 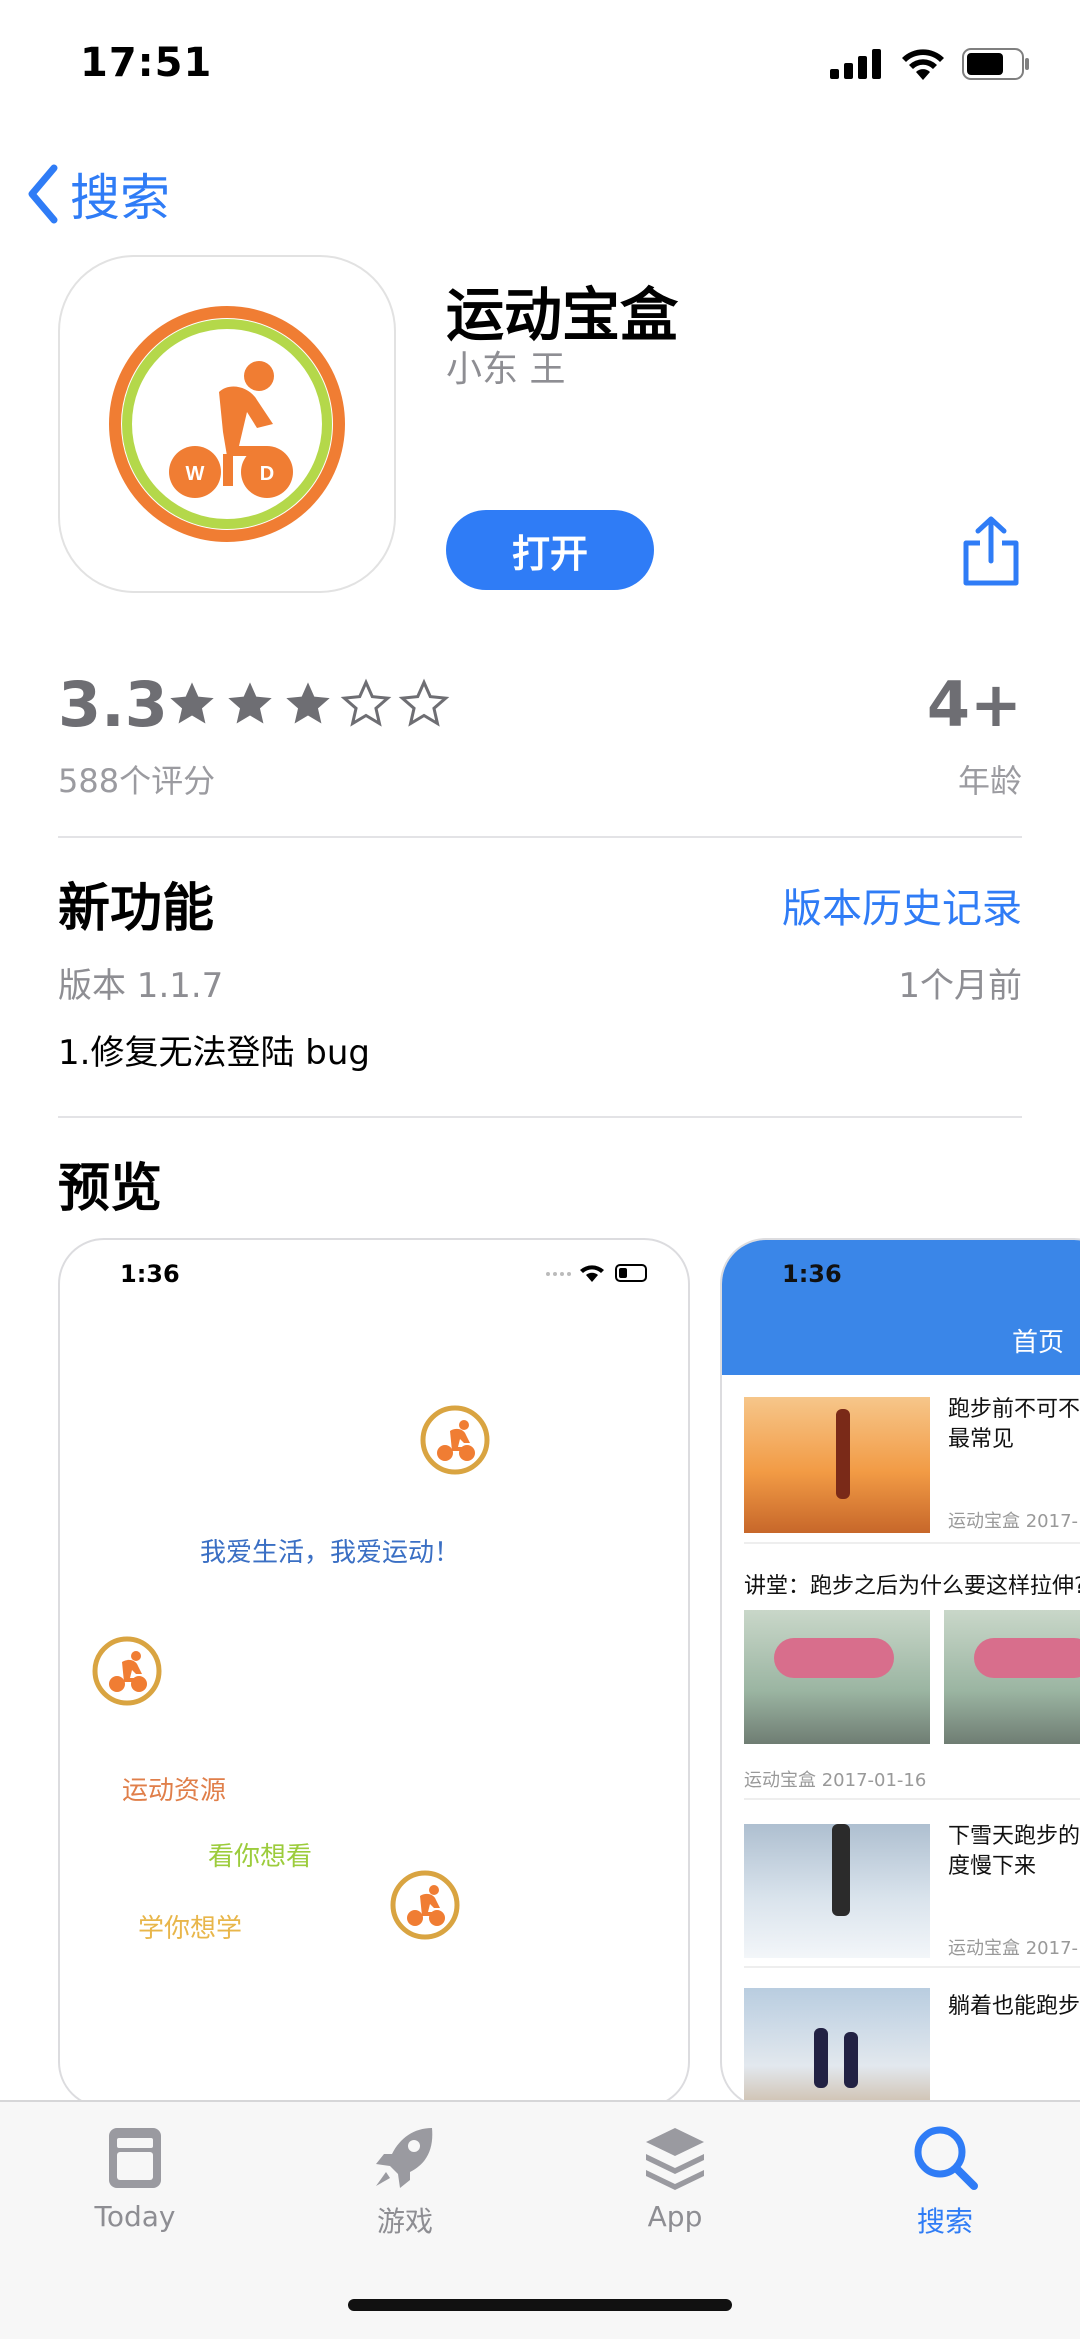 I want to click on today-icon, so click(x=135, y=2158).